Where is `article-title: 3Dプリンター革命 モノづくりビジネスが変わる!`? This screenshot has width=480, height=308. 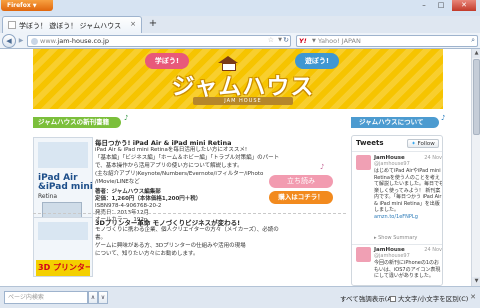
article-title: 3Dプリンター革命 モノづくりビジネスが変わる! is located at coordinates (167, 222).